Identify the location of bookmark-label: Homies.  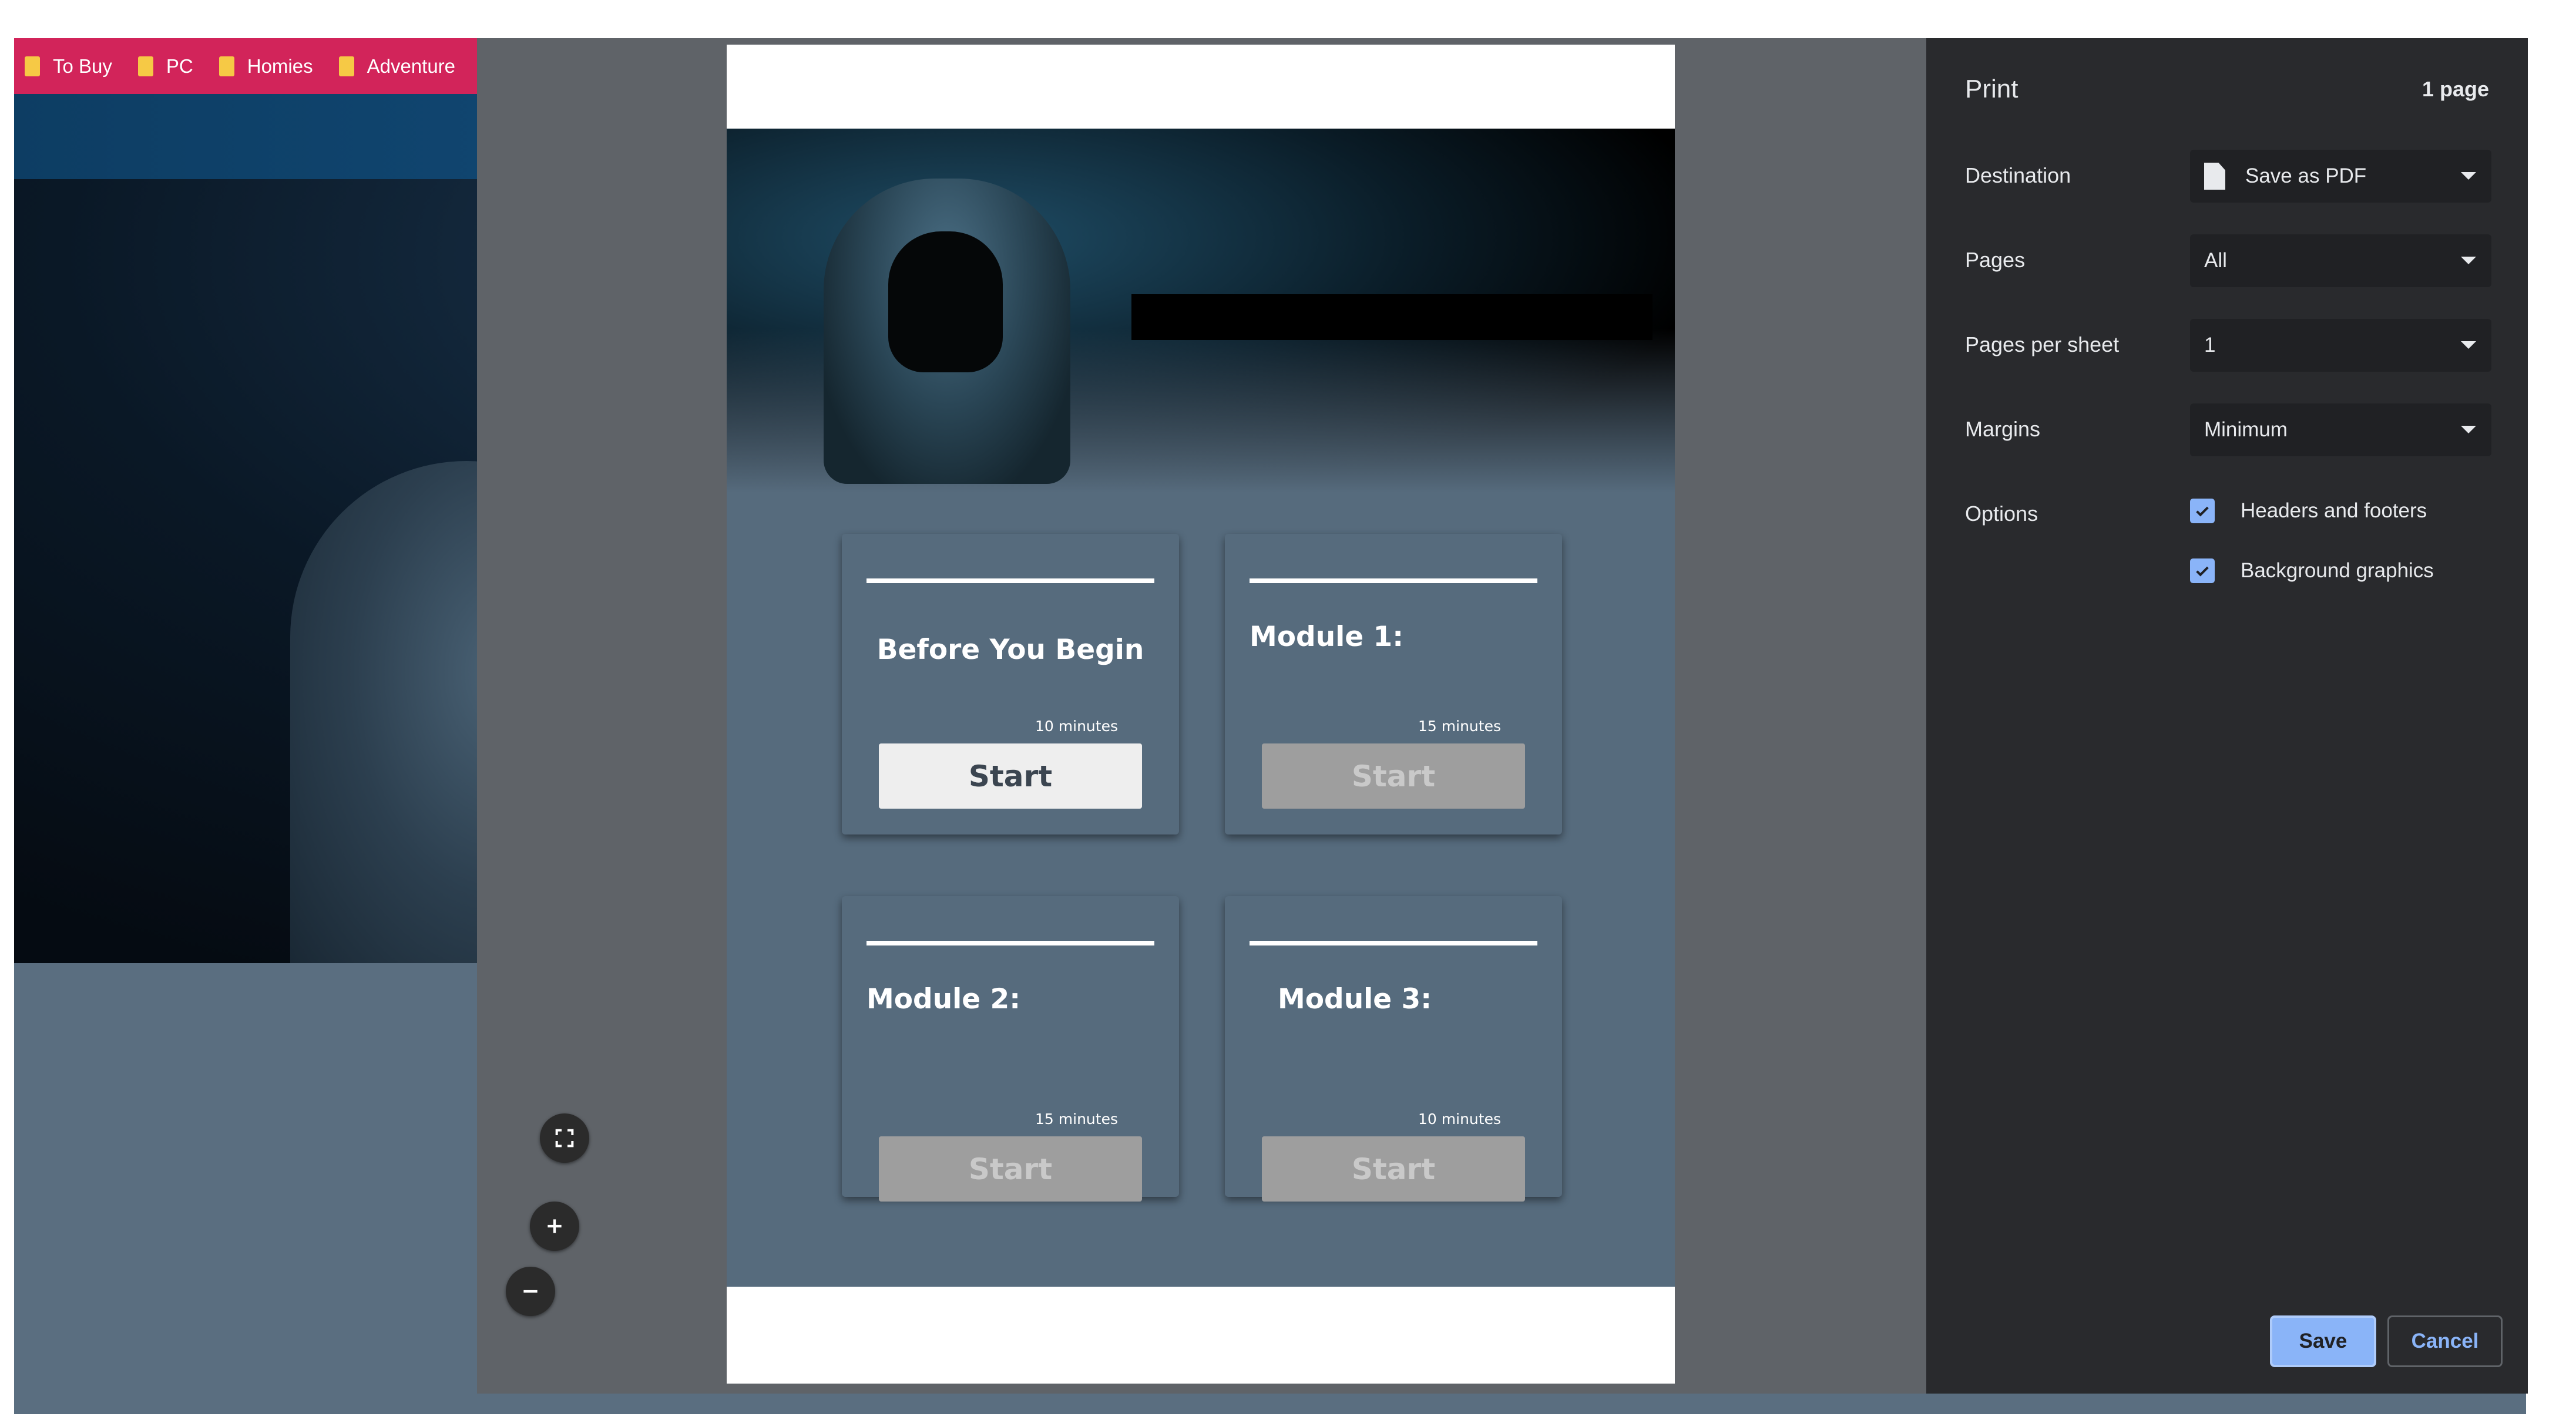
(280, 66).